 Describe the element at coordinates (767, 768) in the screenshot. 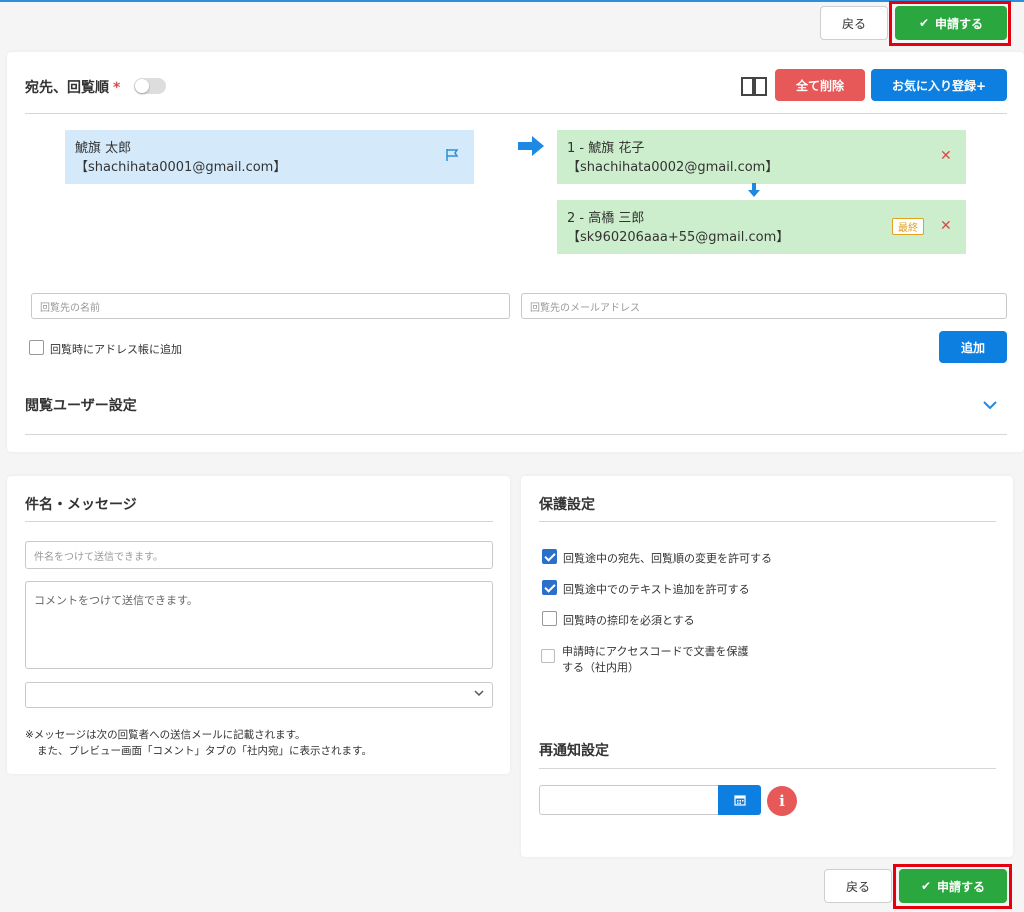

I see `renotify-divider` at that location.